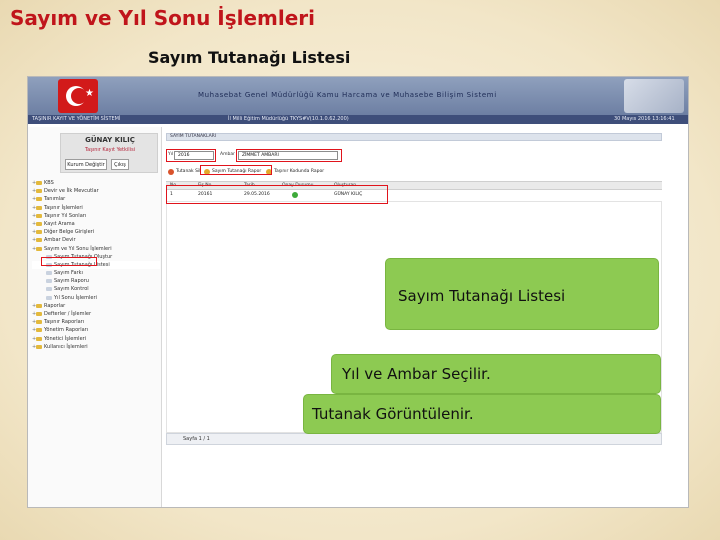  Describe the element at coordinates (482, 414) in the screenshot. I see `callout-view-hint: Tutanak Görüntülenir.` at that location.